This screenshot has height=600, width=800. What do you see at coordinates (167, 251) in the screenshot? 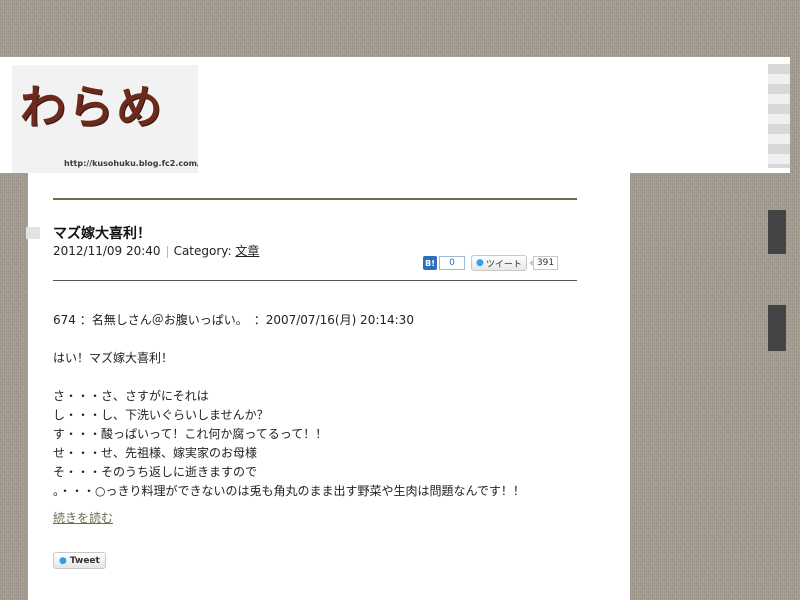
I see `meta-separator` at bounding box center [167, 251].